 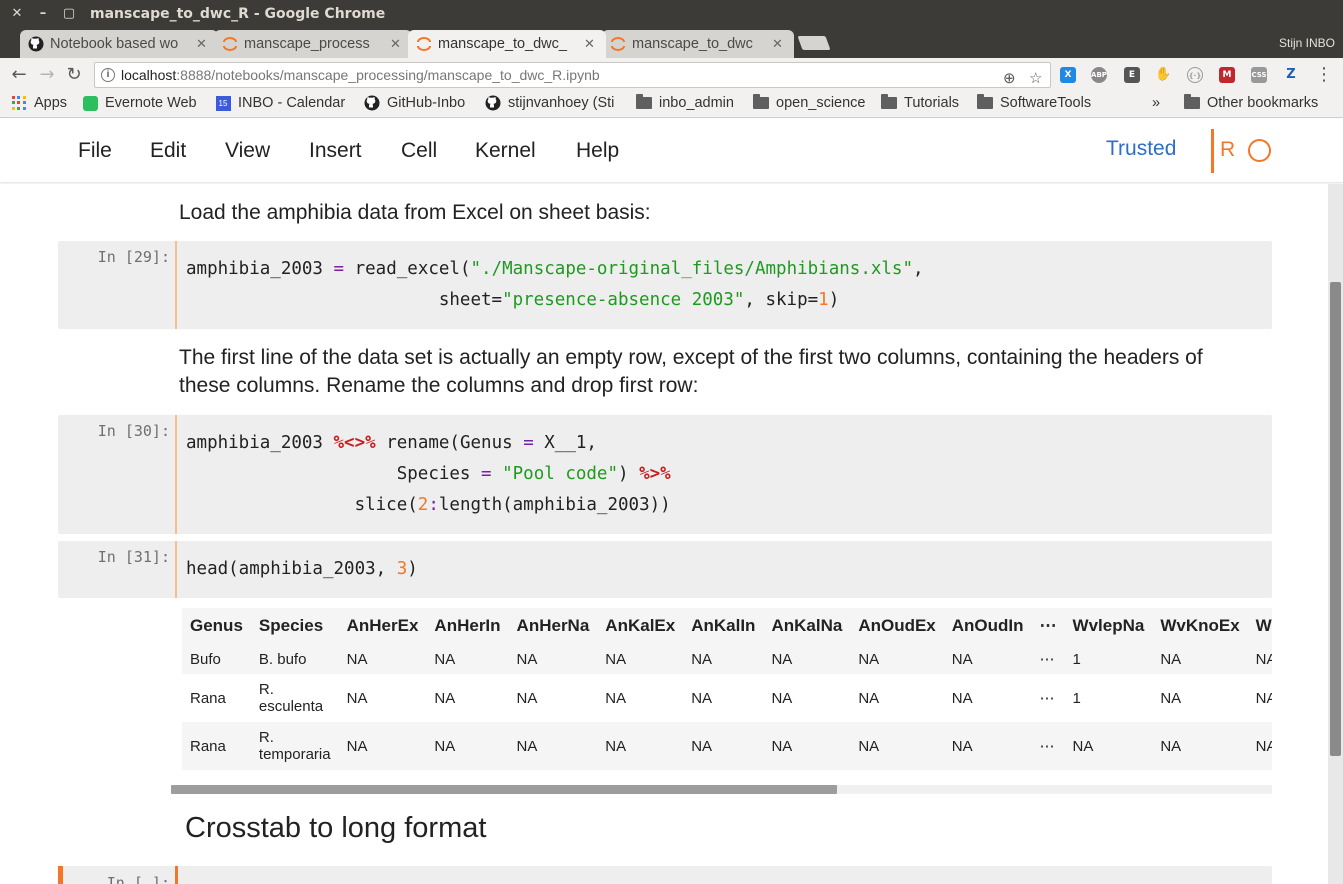 What do you see at coordinates (597, 151) in the screenshot?
I see `menu-help: Help` at bounding box center [597, 151].